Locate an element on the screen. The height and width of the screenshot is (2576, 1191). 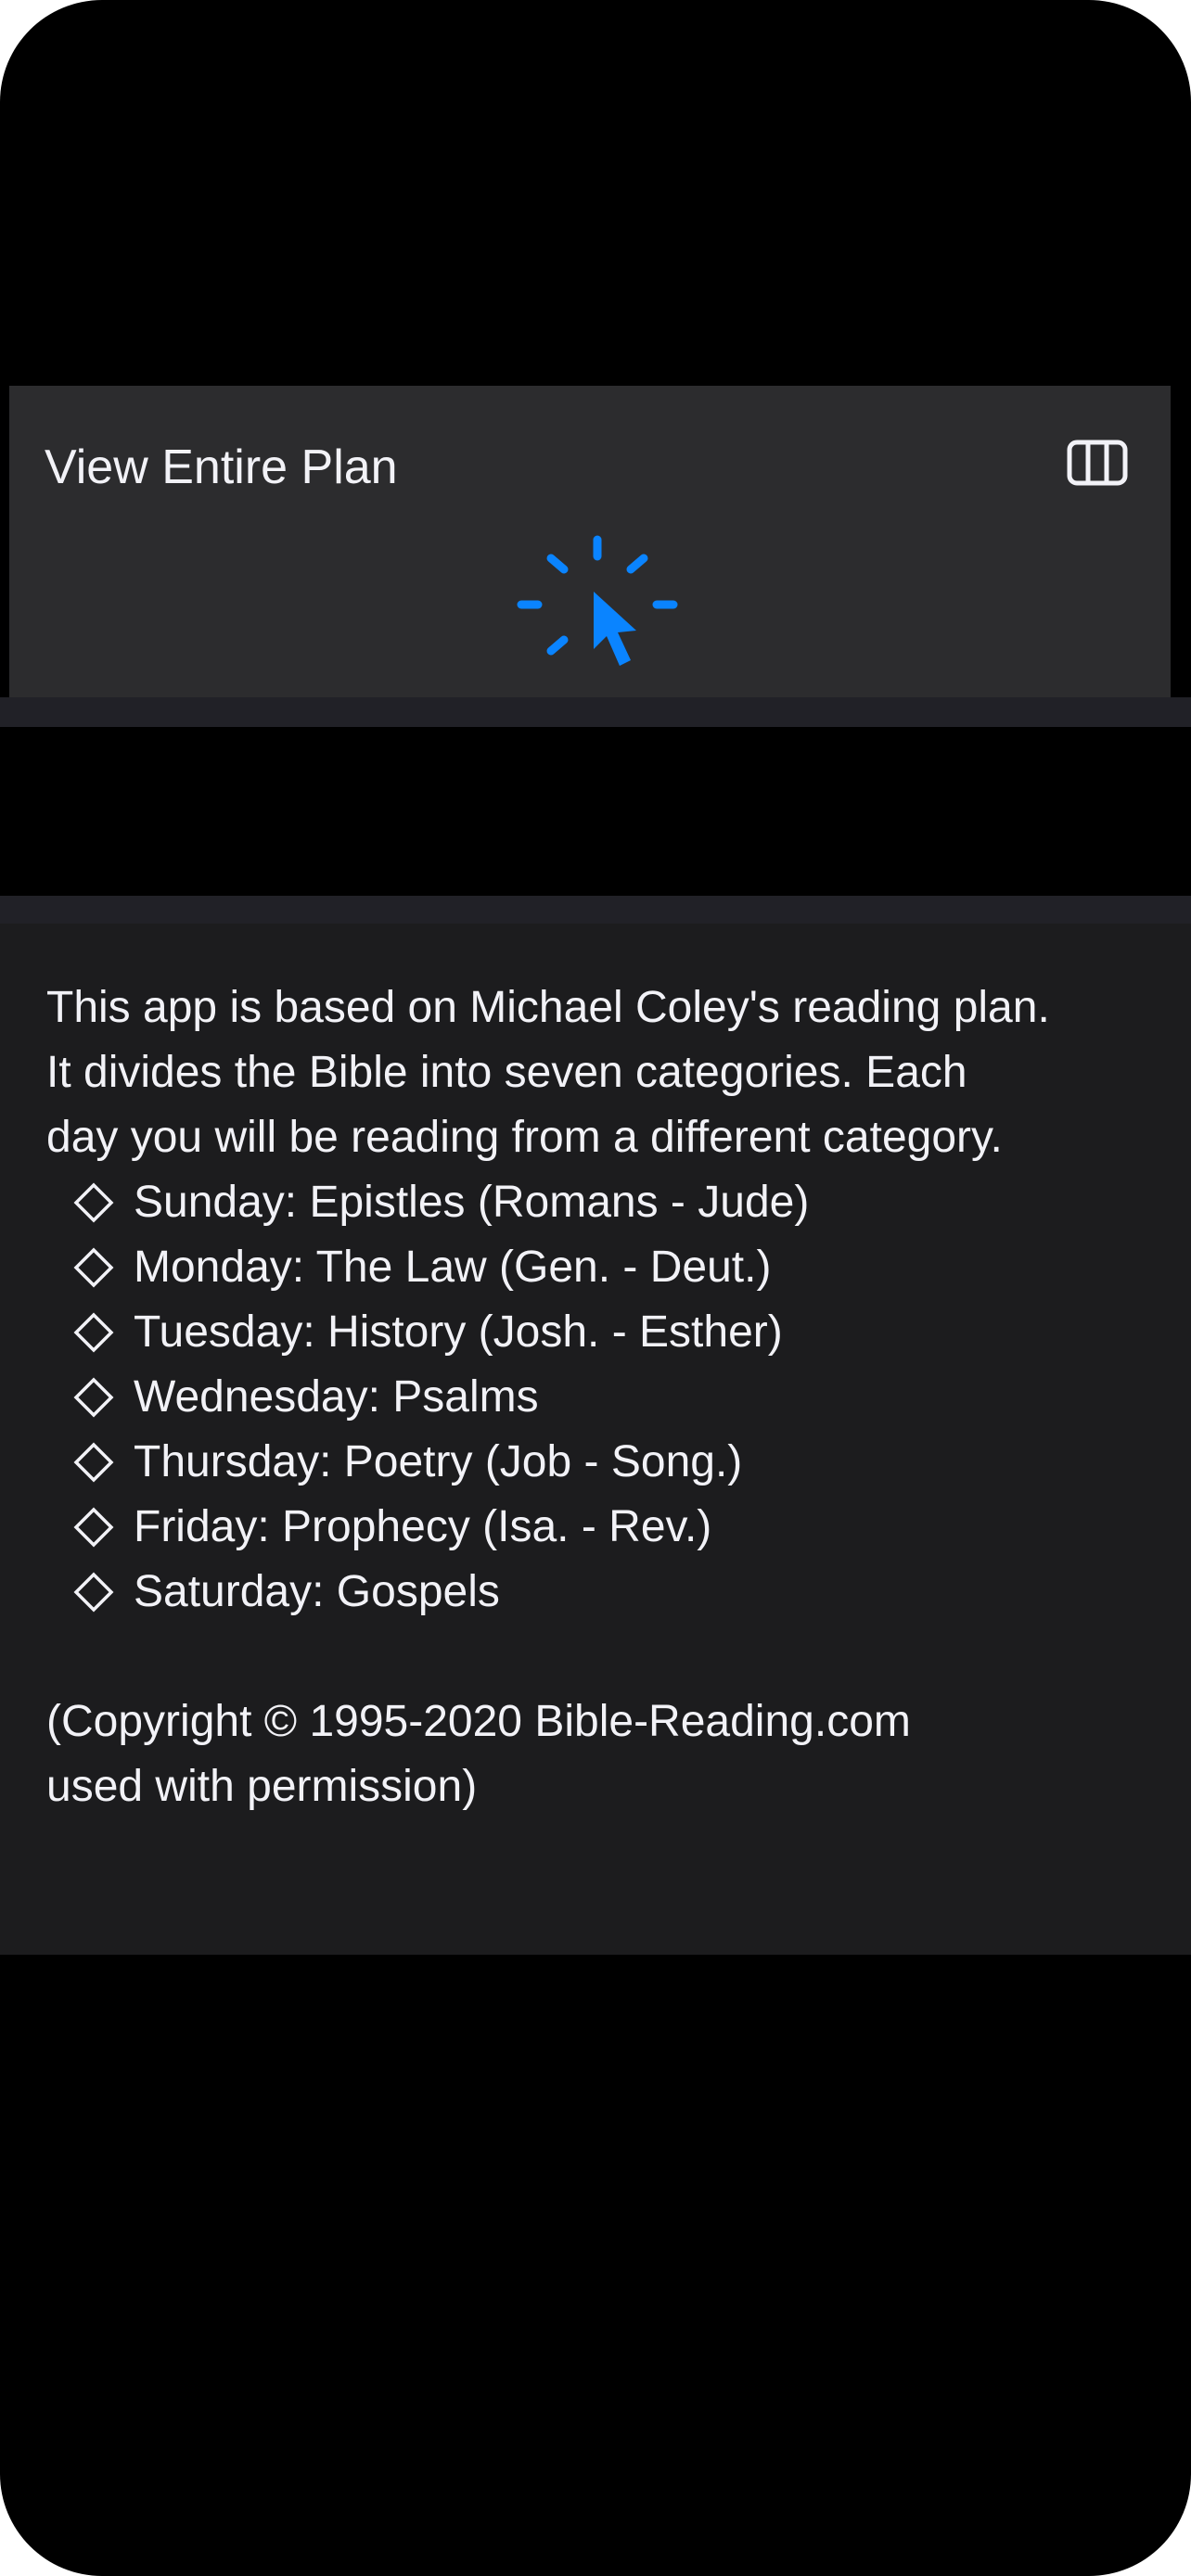
list-item: Wednesday: Psalms is located at coordinates (602, 1397).